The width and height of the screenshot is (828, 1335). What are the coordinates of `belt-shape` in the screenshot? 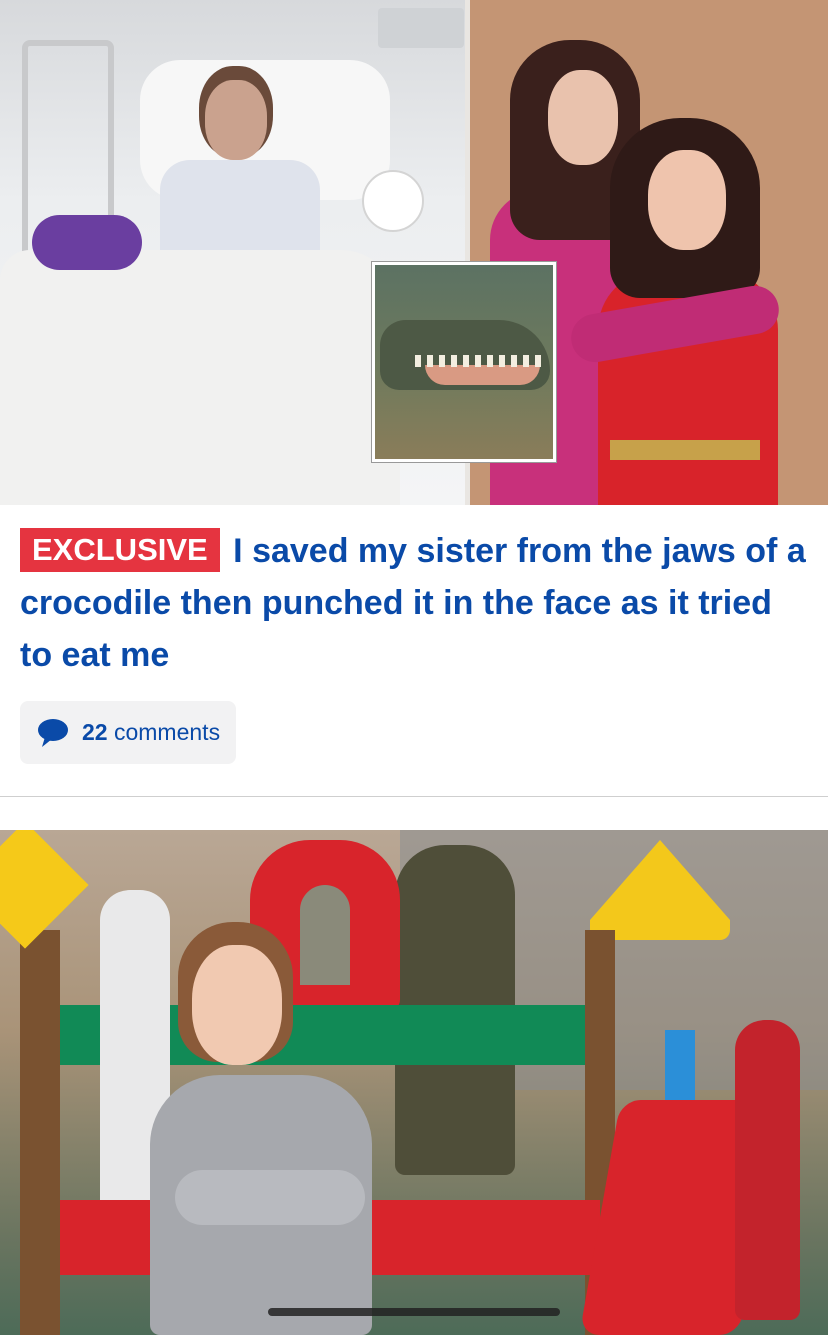 It's located at (685, 450).